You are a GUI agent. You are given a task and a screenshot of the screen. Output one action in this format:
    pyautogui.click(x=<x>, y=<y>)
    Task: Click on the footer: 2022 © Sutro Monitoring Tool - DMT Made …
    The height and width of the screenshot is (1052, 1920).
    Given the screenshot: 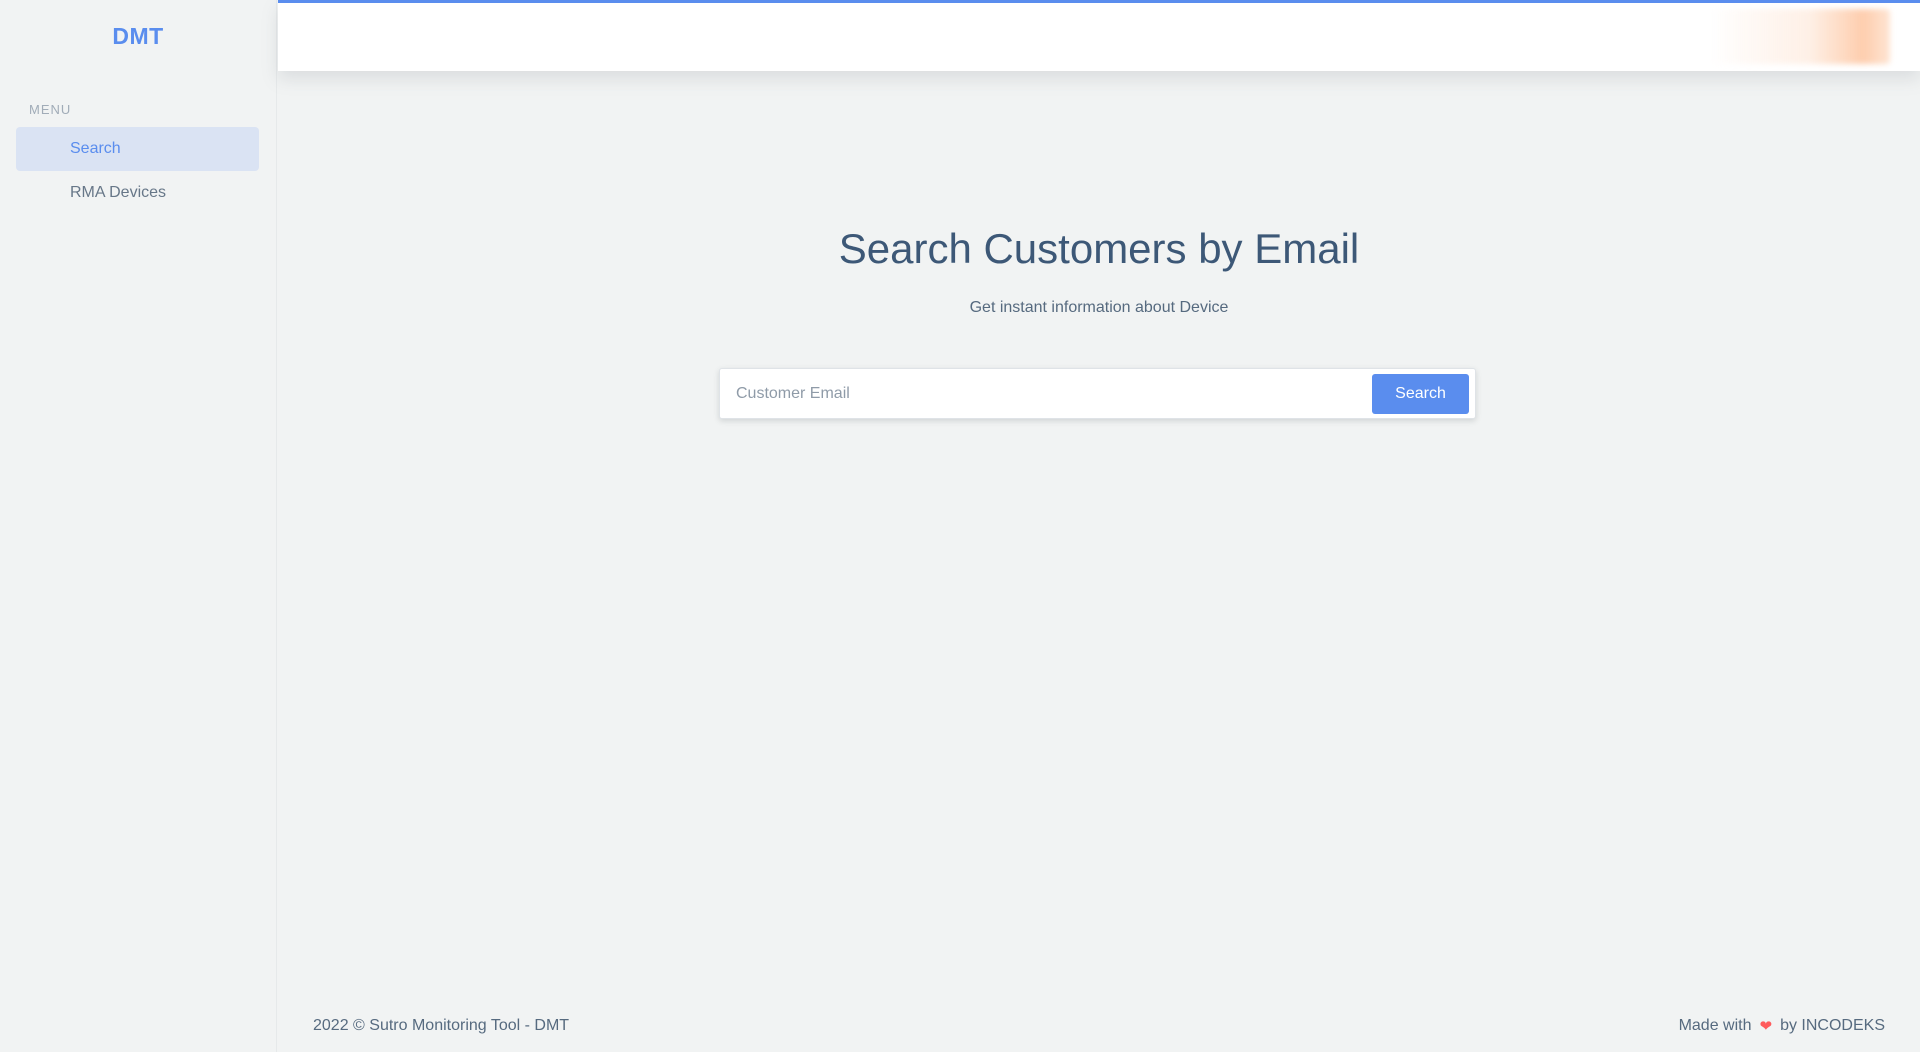 What is the action you would take?
    pyautogui.click(x=1099, y=1026)
    